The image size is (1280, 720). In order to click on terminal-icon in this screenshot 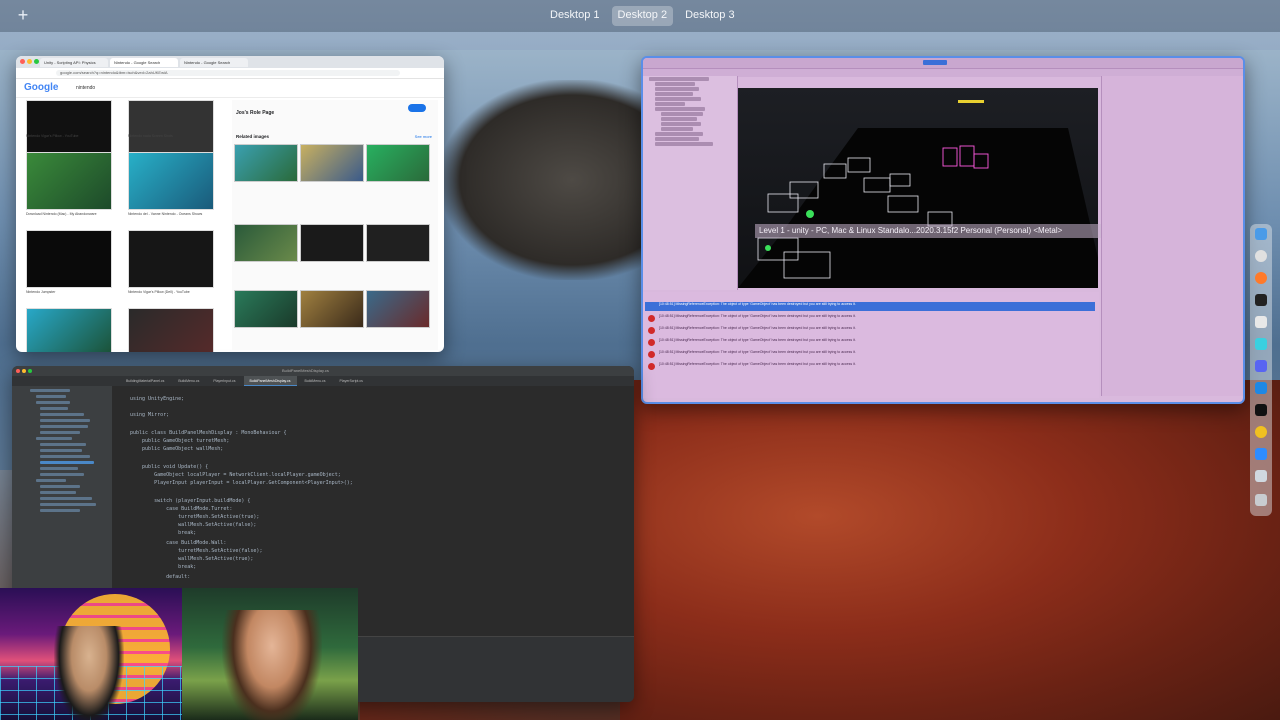, I will do `click(1261, 300)`.